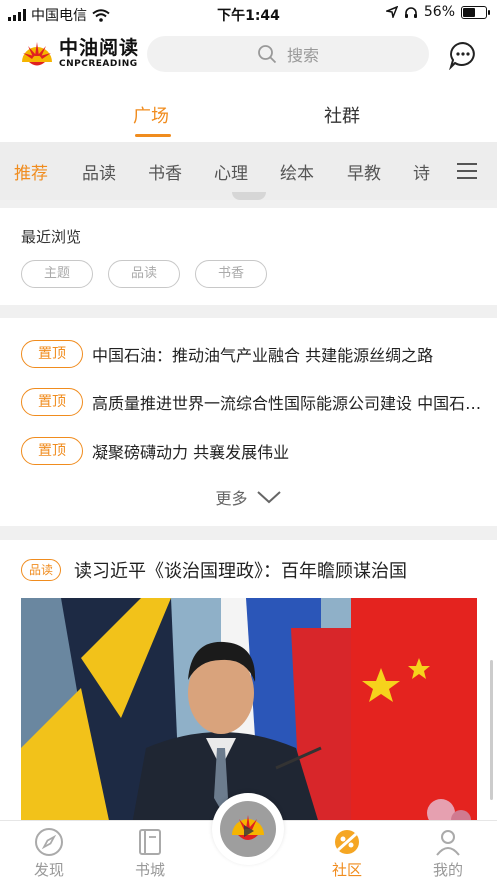  I want to click on nav-mine: 我的, so click(448, 853).